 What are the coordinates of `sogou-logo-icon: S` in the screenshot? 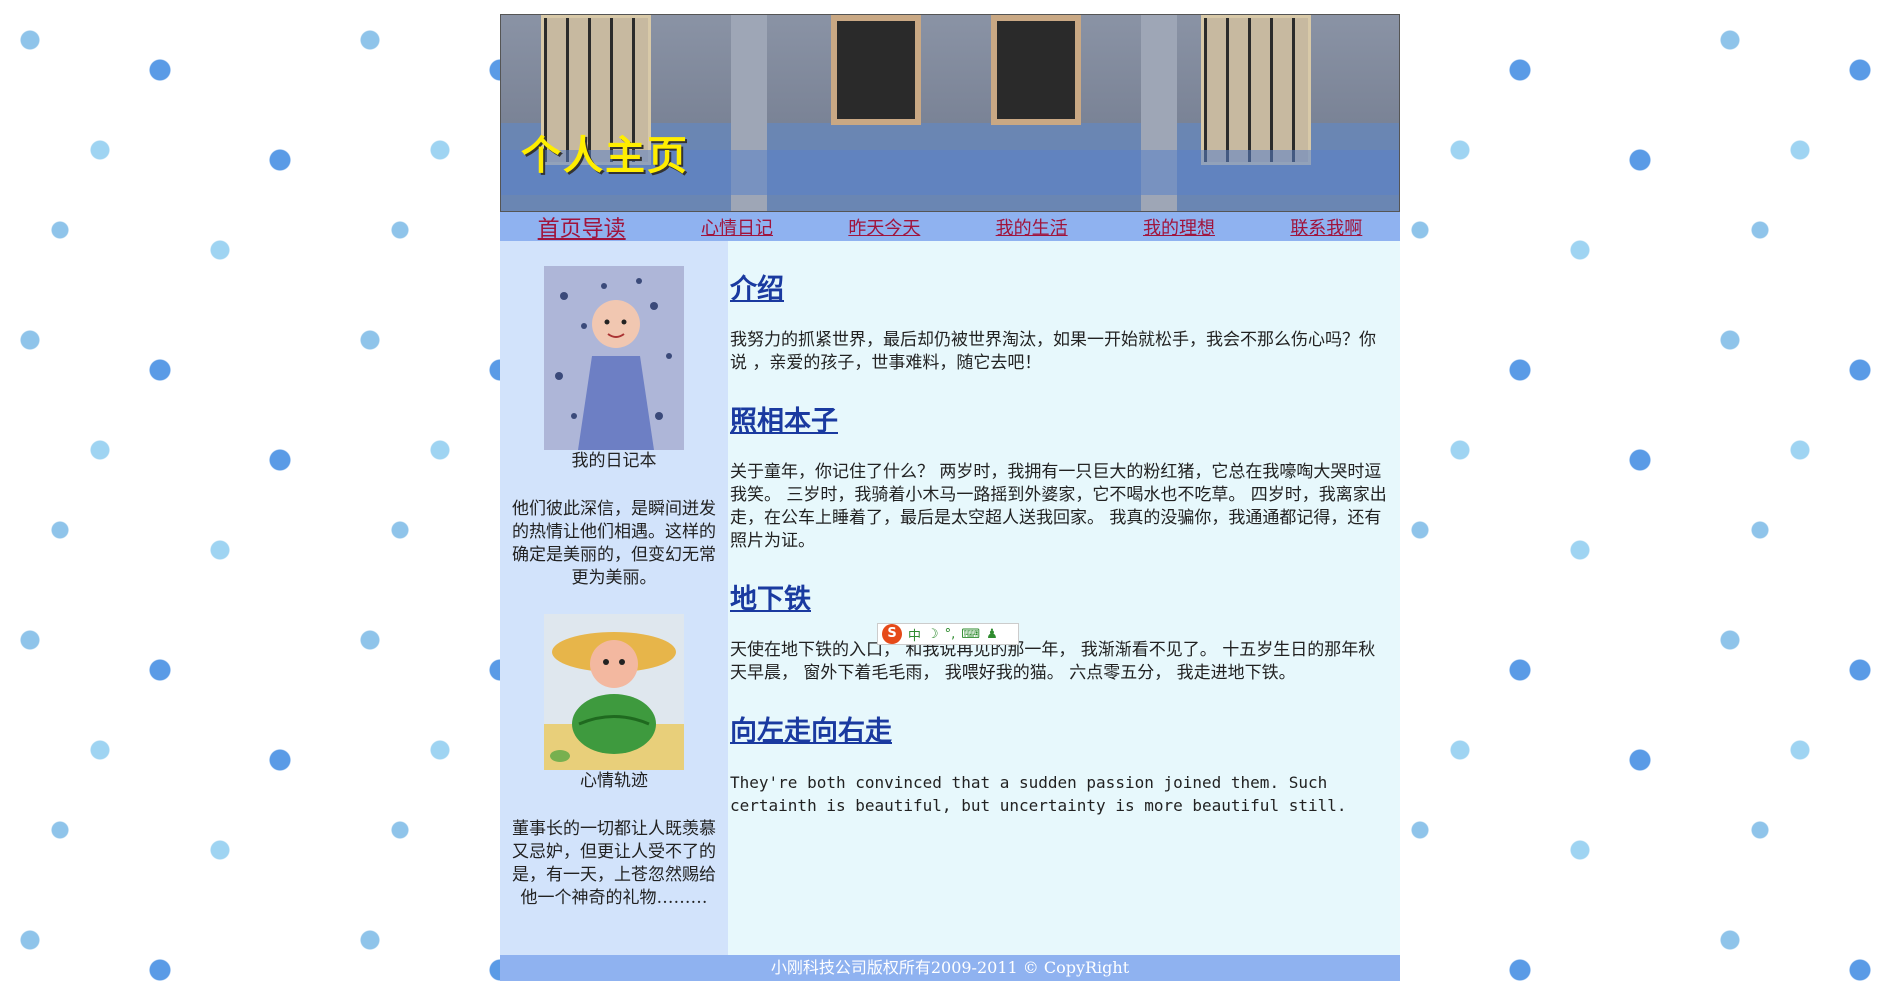 It's located at (892, 634).